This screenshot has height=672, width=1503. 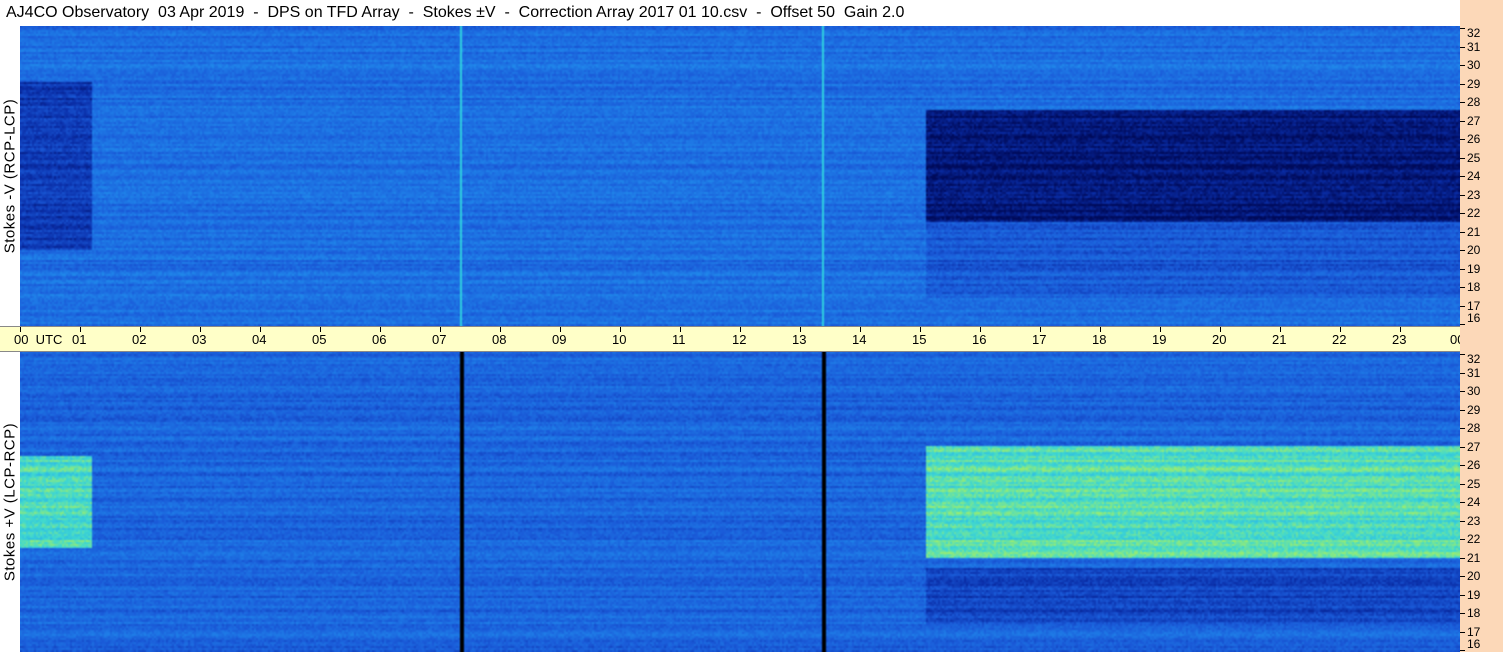 What do you see at coordinates (559, 339) in the screenshot?
I see `time-tick-label: 09` at bounding box center [559, 339].